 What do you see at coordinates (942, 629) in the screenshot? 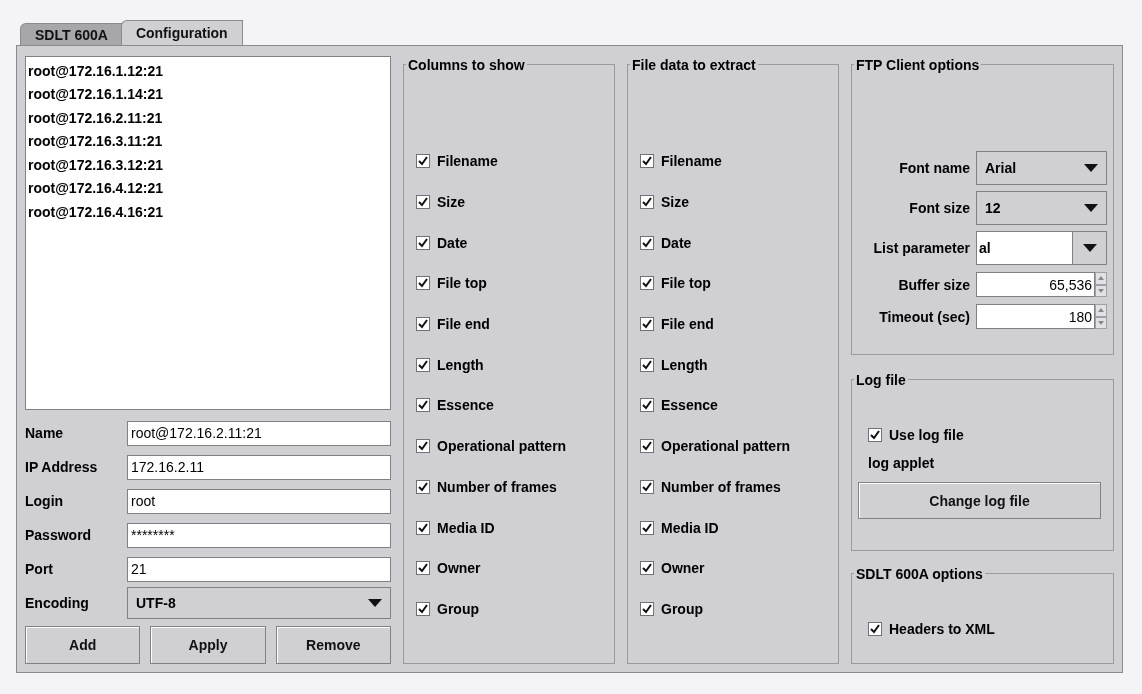
I see `checkbox-label: Headers to XML` at bounding box center [942, 629].